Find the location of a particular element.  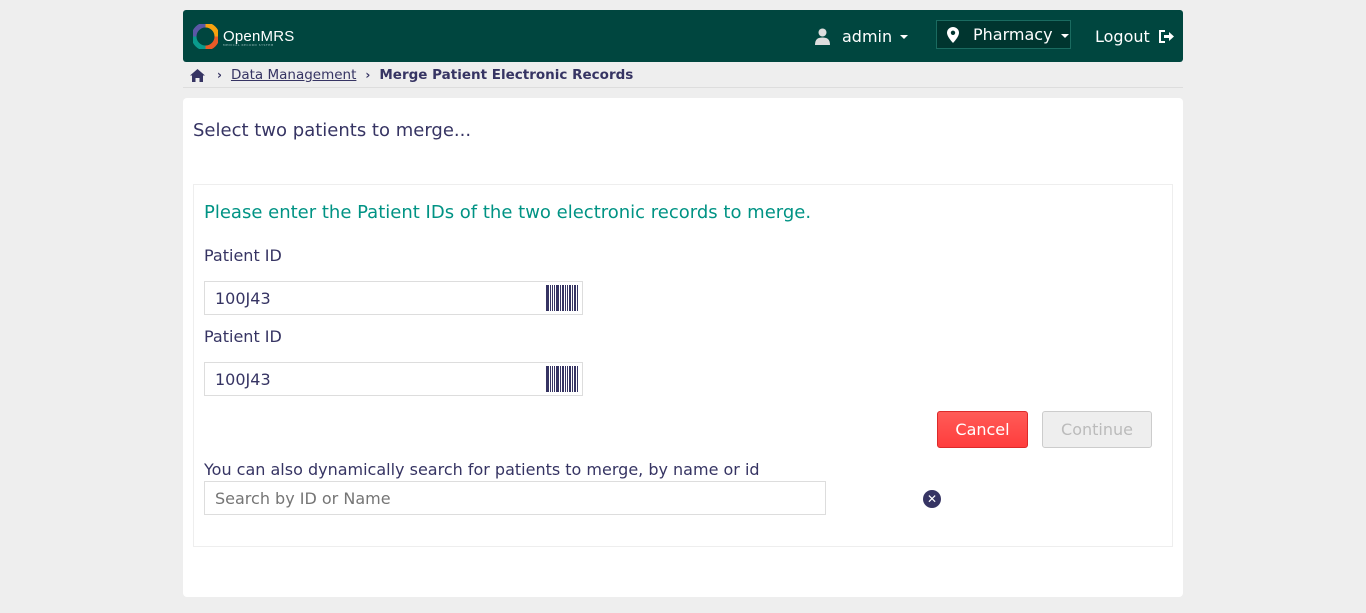

logo-text: OpenMRS is located at coordinates (259, 36).